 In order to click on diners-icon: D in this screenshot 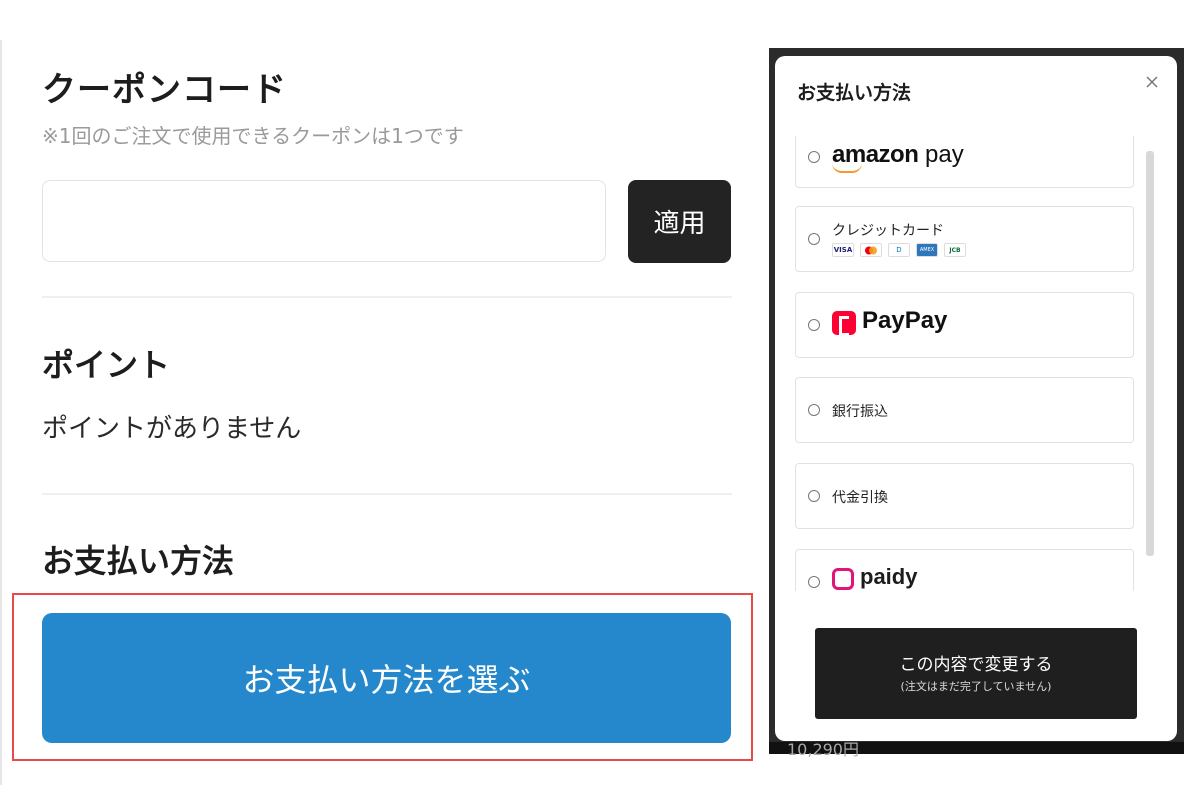, I will do `click(899, 250)`.